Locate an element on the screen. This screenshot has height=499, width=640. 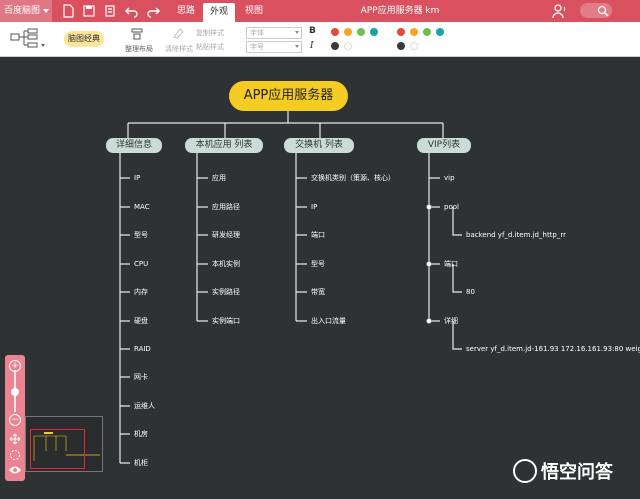
leaf-node: CPU is located at coordinates (141, 264).